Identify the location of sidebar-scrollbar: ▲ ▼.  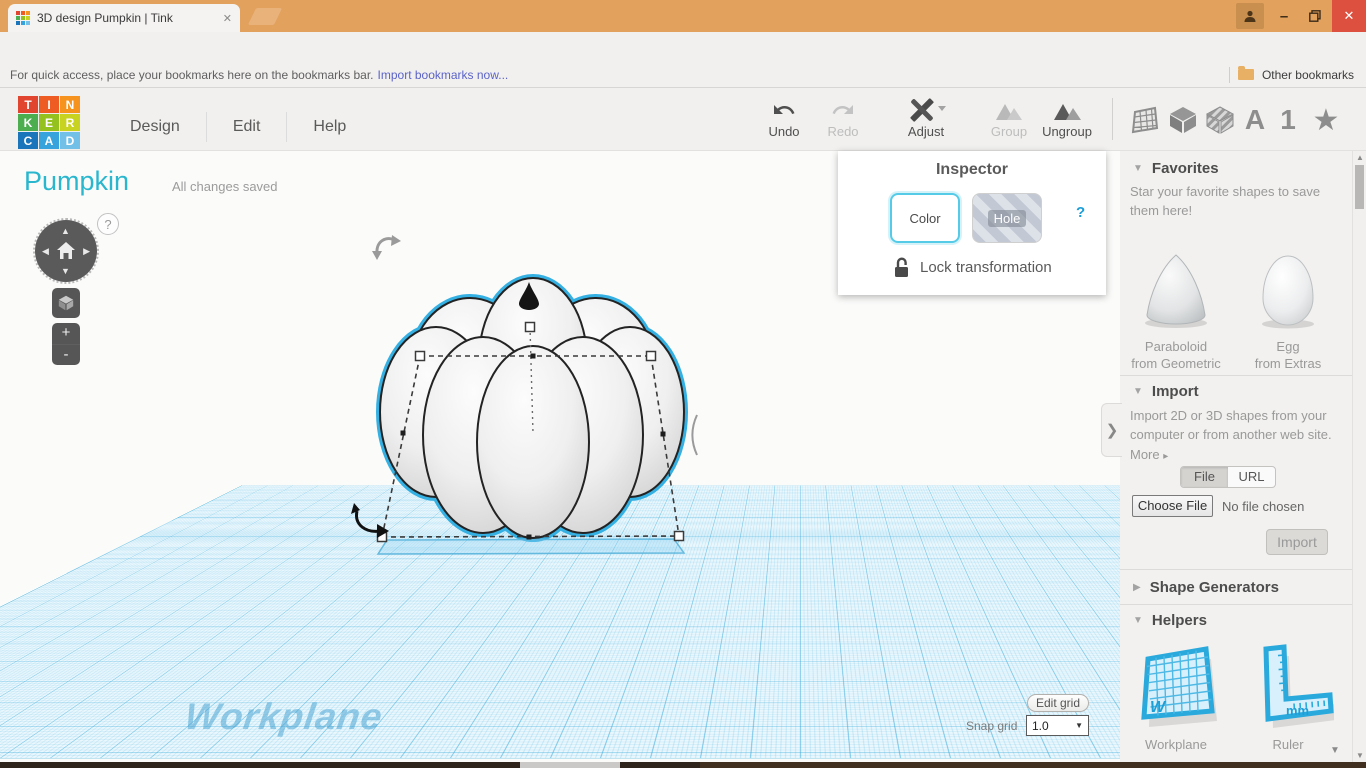
(1359, 456).